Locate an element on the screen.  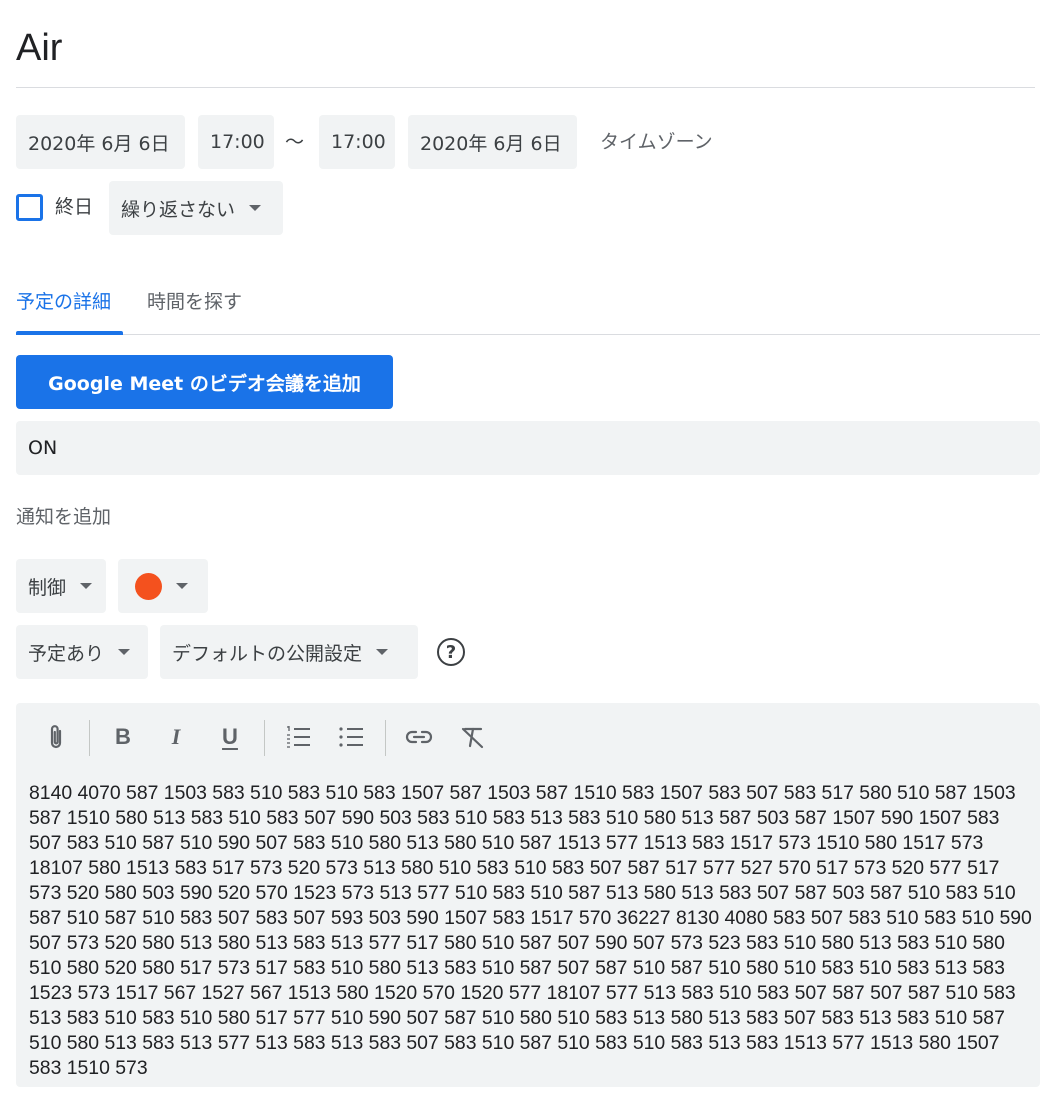
calendar-name: 制御 is located at coordinates (47, 587).